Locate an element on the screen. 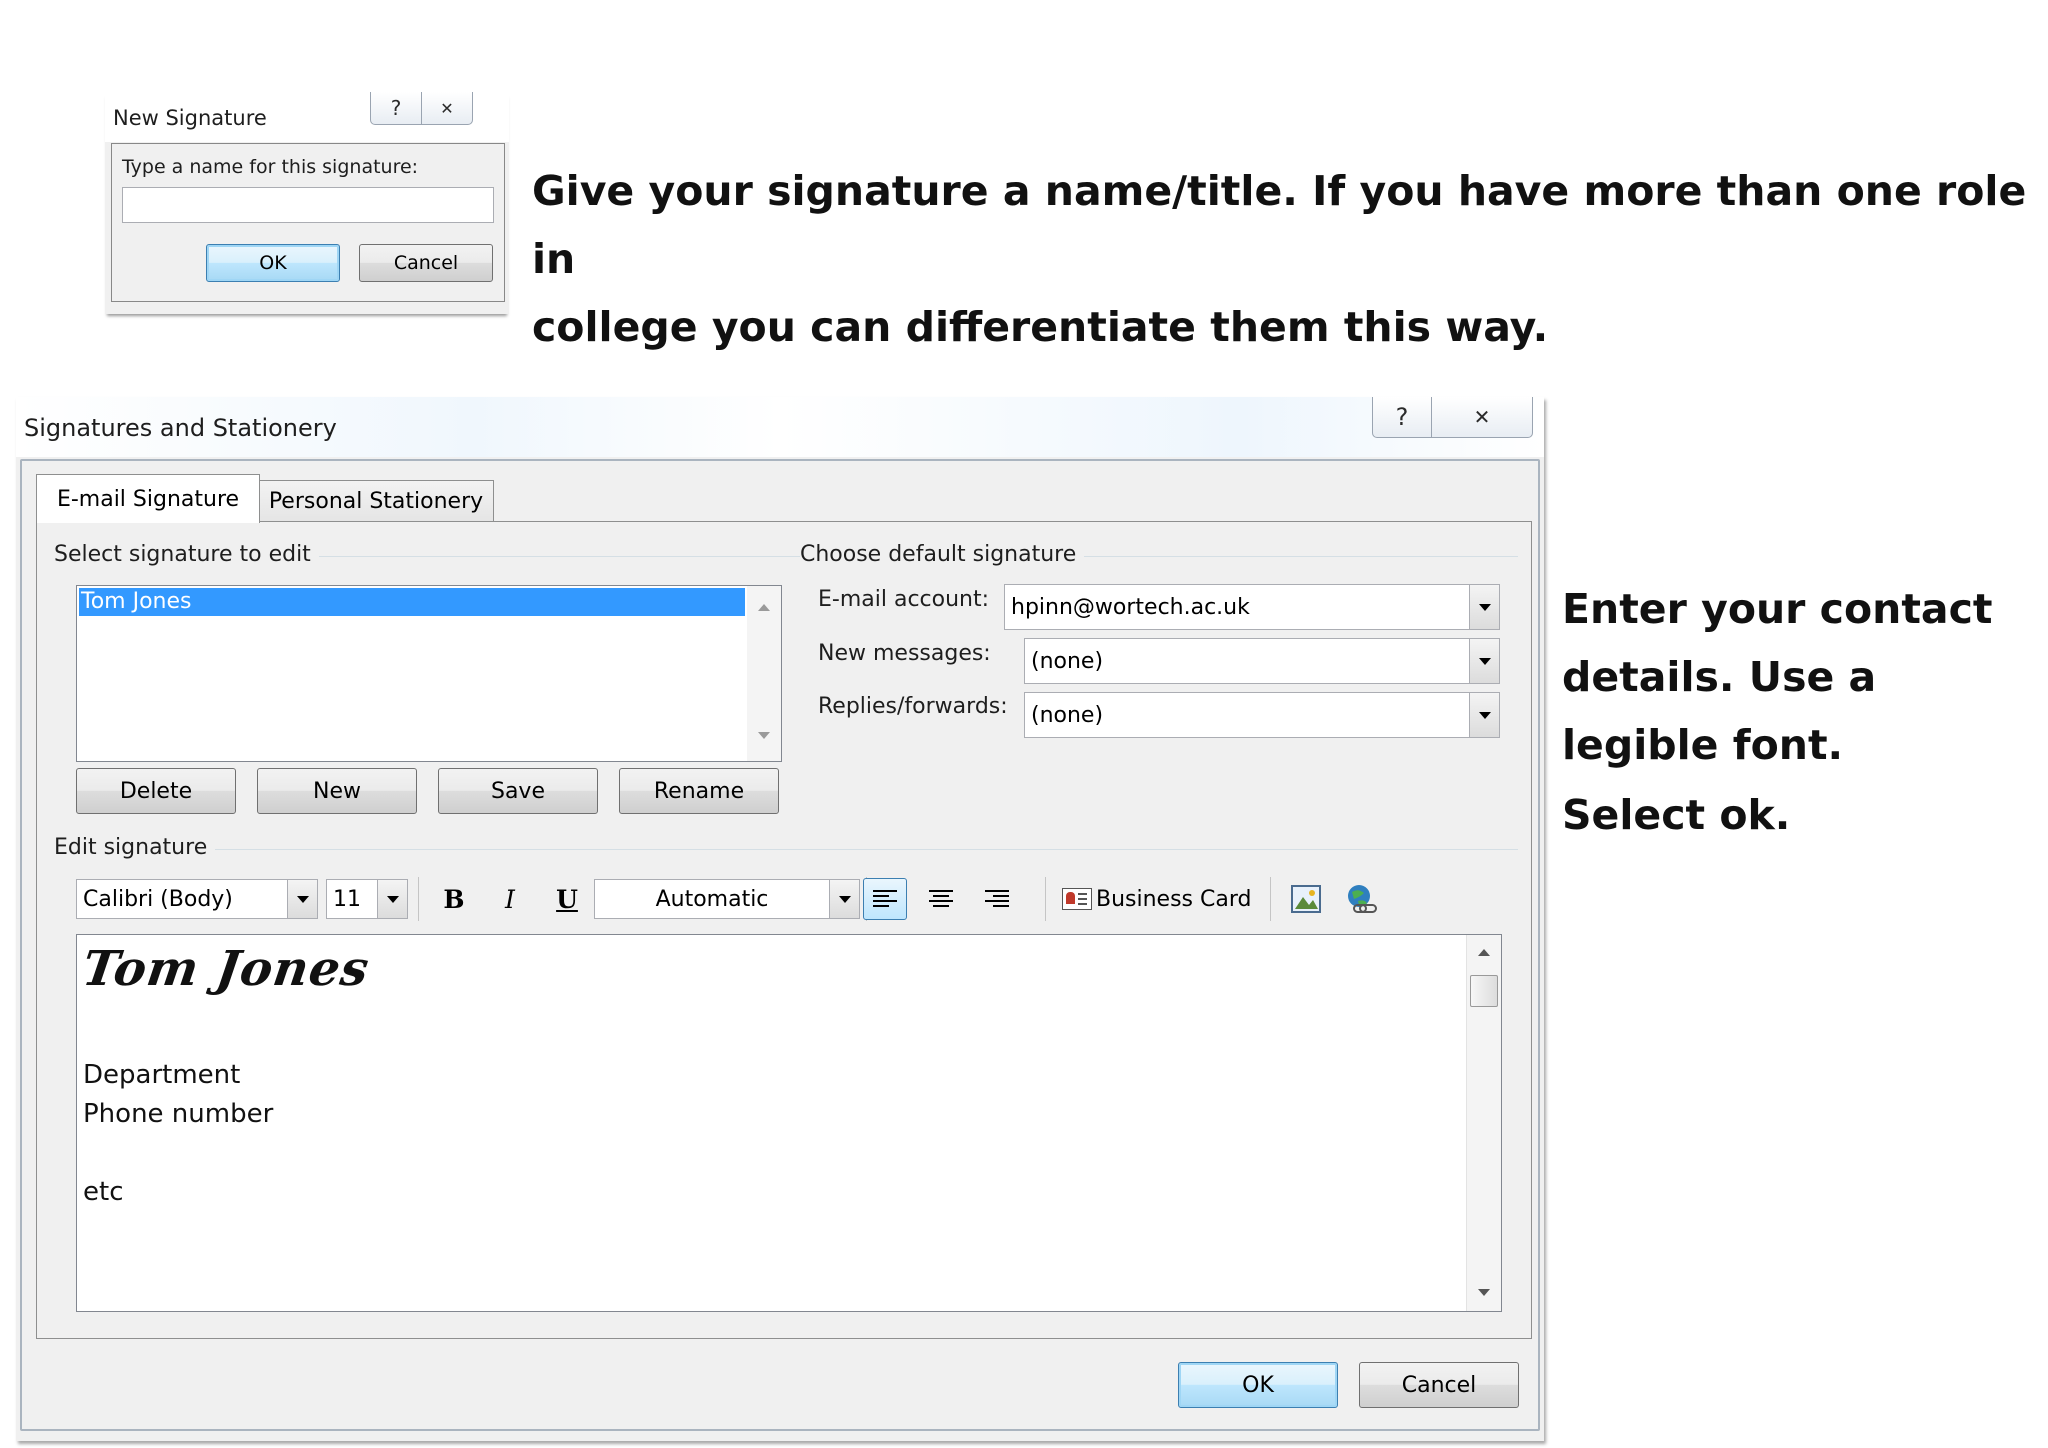  signature-list-item: Tom Jones is located at coordinates (412, 602).